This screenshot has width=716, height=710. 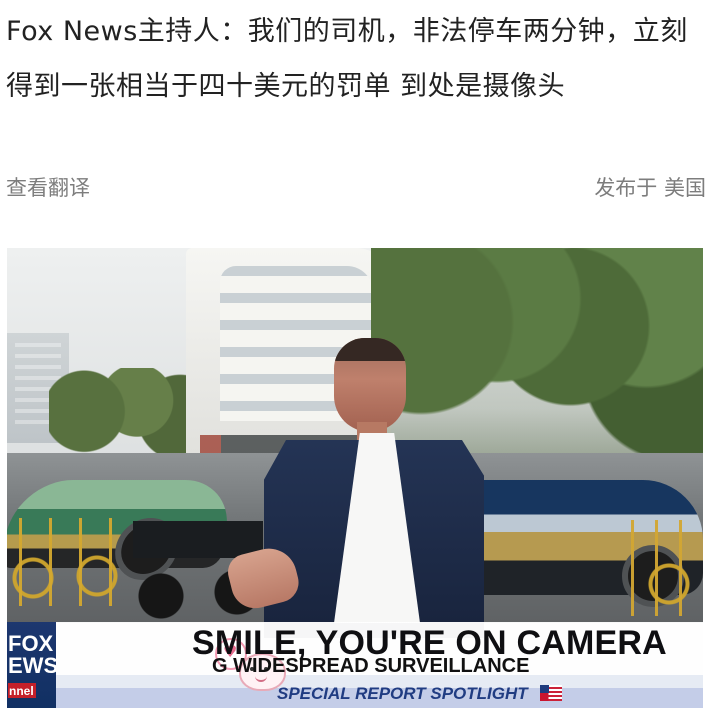 I want to click on network-logo-line-3: nnel, so click(x=22, y=690).